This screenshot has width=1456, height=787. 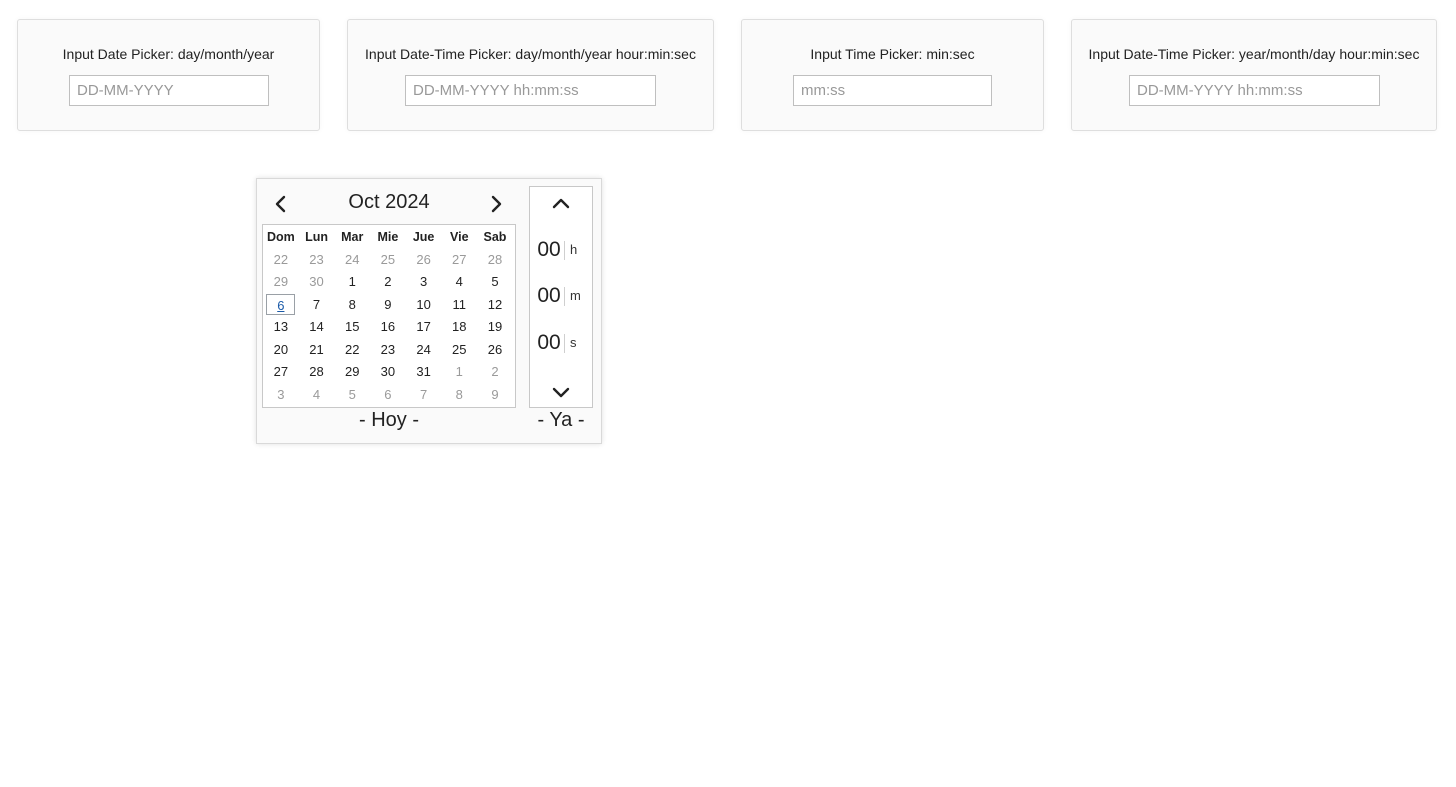 I want to click on weekday-header: Mie, so click(x=388, y=237).